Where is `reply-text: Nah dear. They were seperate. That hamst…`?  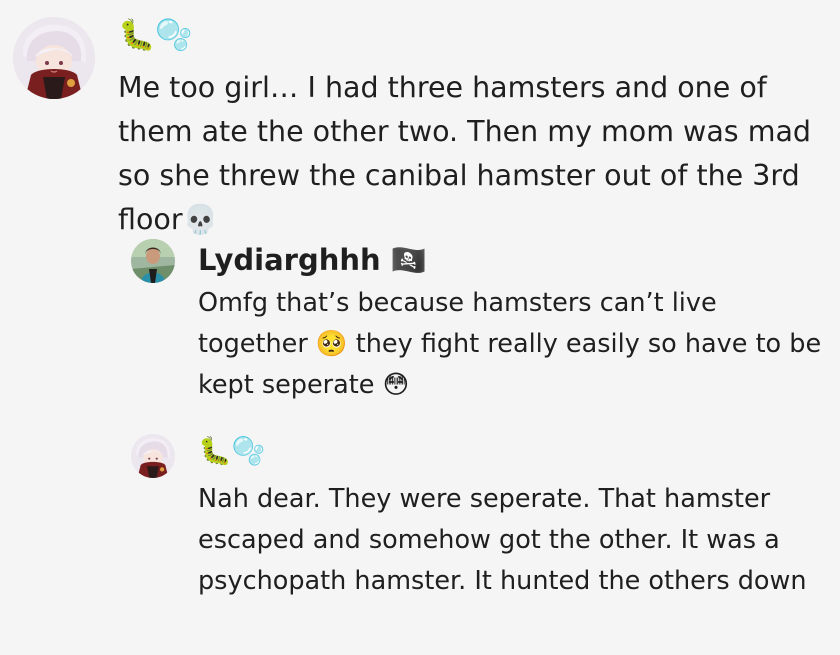 reply-text: Nah dear. They were seperate. That hamst… is located at coordinates (502, 540).